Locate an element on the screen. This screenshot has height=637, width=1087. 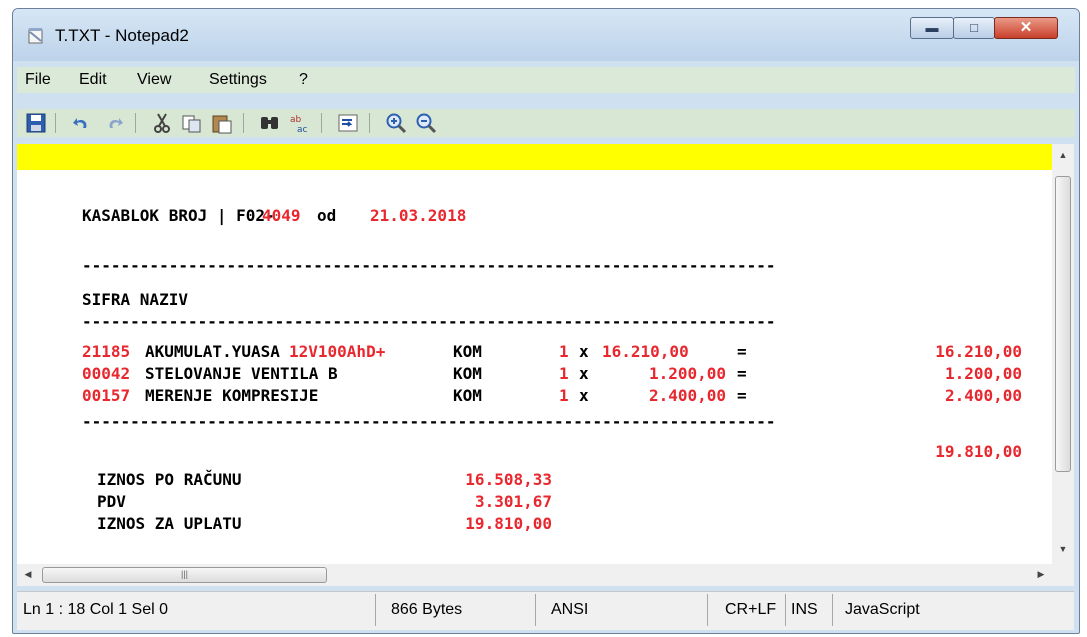
menu-edit: Edit is located at coordinates (93, 80).